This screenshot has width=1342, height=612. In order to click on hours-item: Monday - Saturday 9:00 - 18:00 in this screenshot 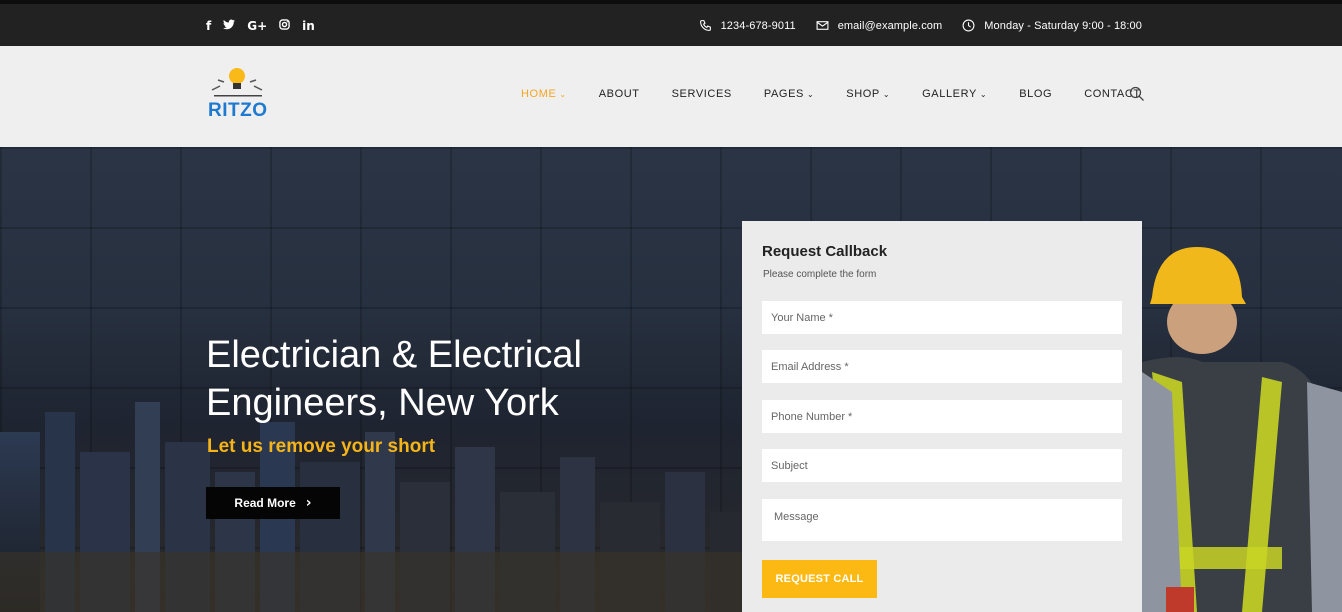, I will do `click(1052, 25)`.